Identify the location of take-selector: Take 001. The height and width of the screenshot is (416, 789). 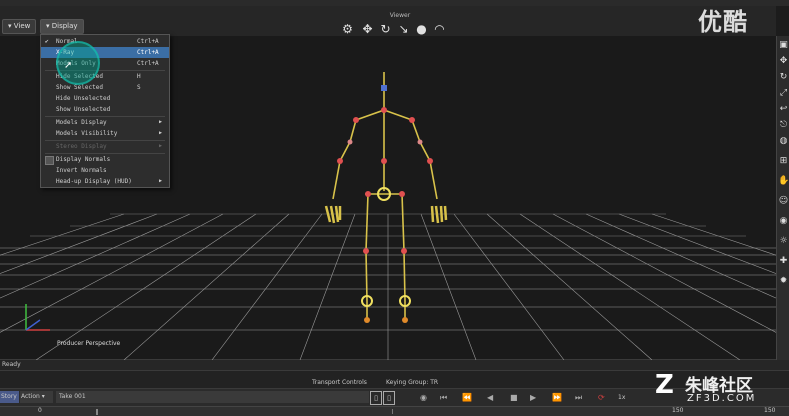
(212, 397).